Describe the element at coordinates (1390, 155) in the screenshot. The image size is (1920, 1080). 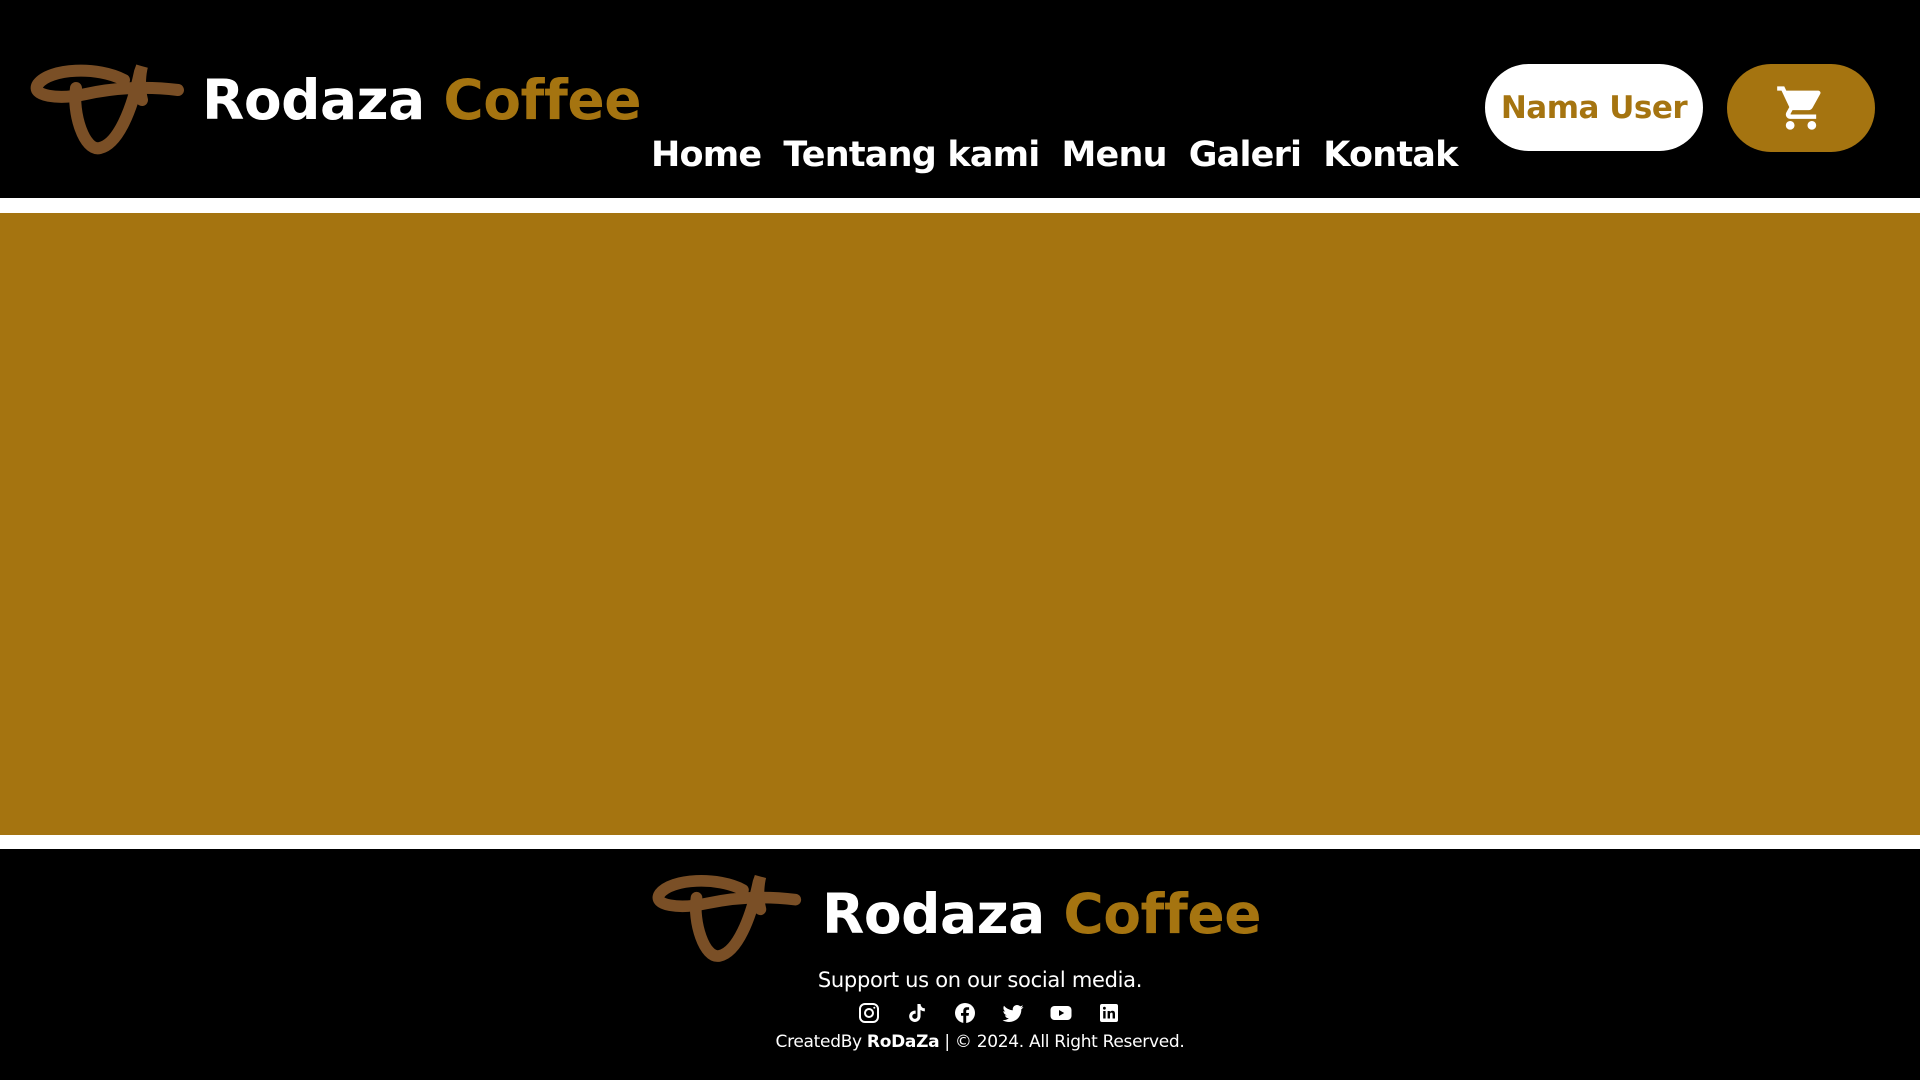
I see `nav-kontak: Kontak` at that location.